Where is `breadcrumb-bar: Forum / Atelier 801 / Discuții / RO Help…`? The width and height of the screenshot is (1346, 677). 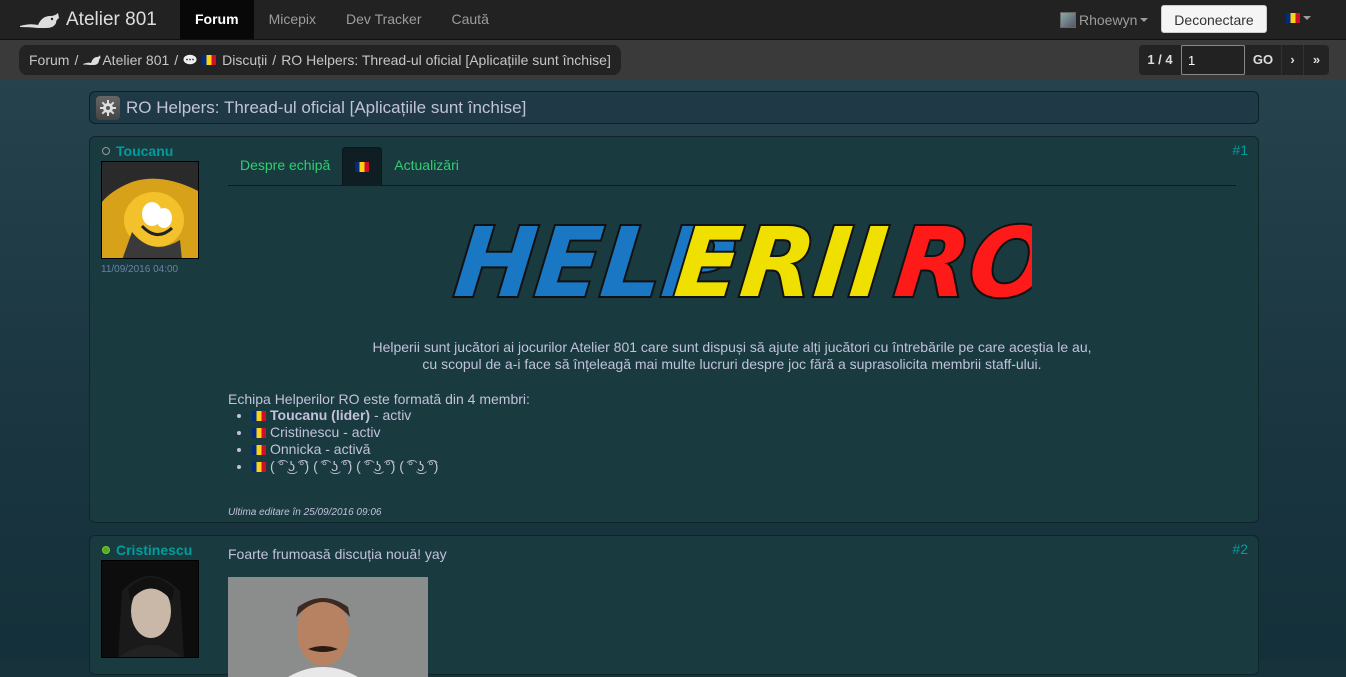 breadcrumb-bar: Forum / Atelier 801 / Discuții / RO Help… is located at coordinates (673, 60).